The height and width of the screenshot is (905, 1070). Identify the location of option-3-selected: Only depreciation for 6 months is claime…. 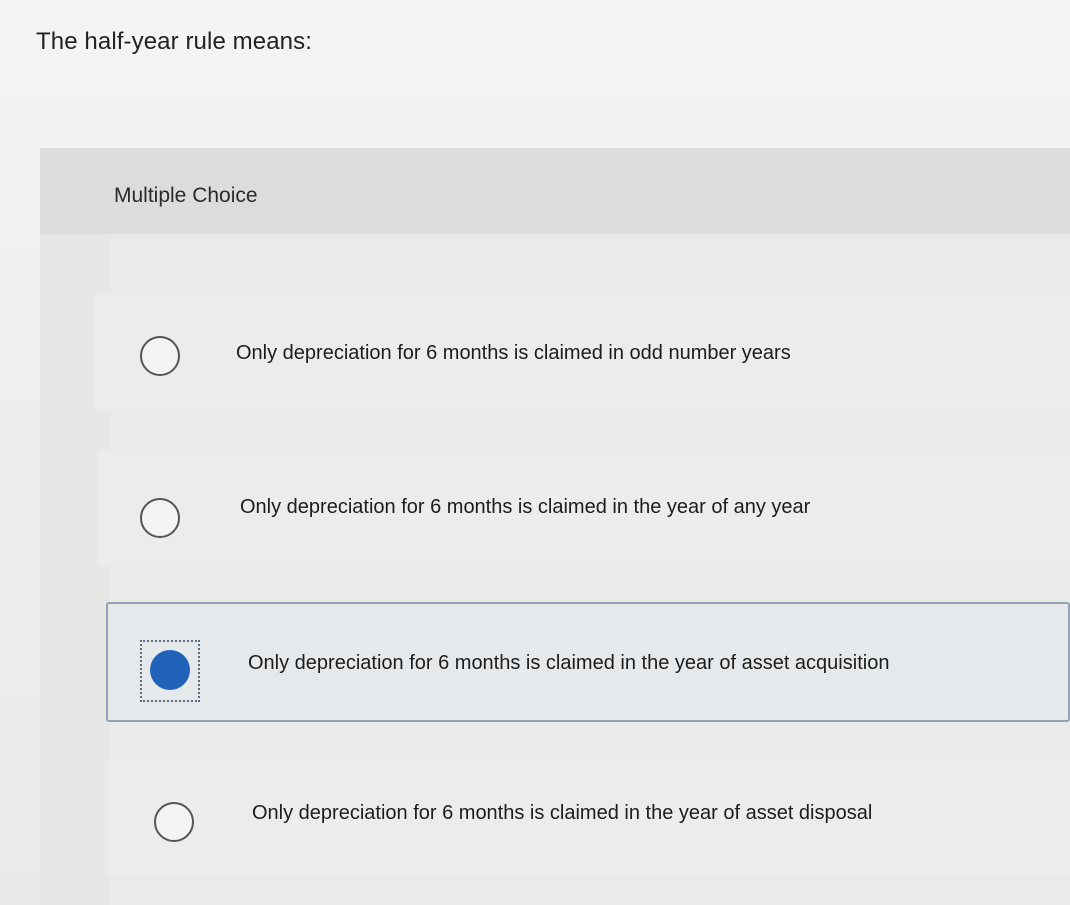
(588, 662).